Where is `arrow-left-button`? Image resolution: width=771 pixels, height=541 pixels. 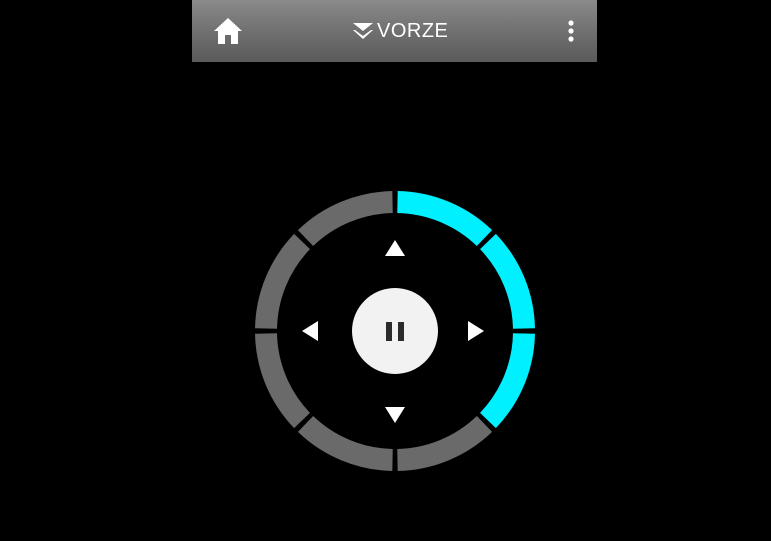 arrow-left-button is located at coordinates (310, 331).